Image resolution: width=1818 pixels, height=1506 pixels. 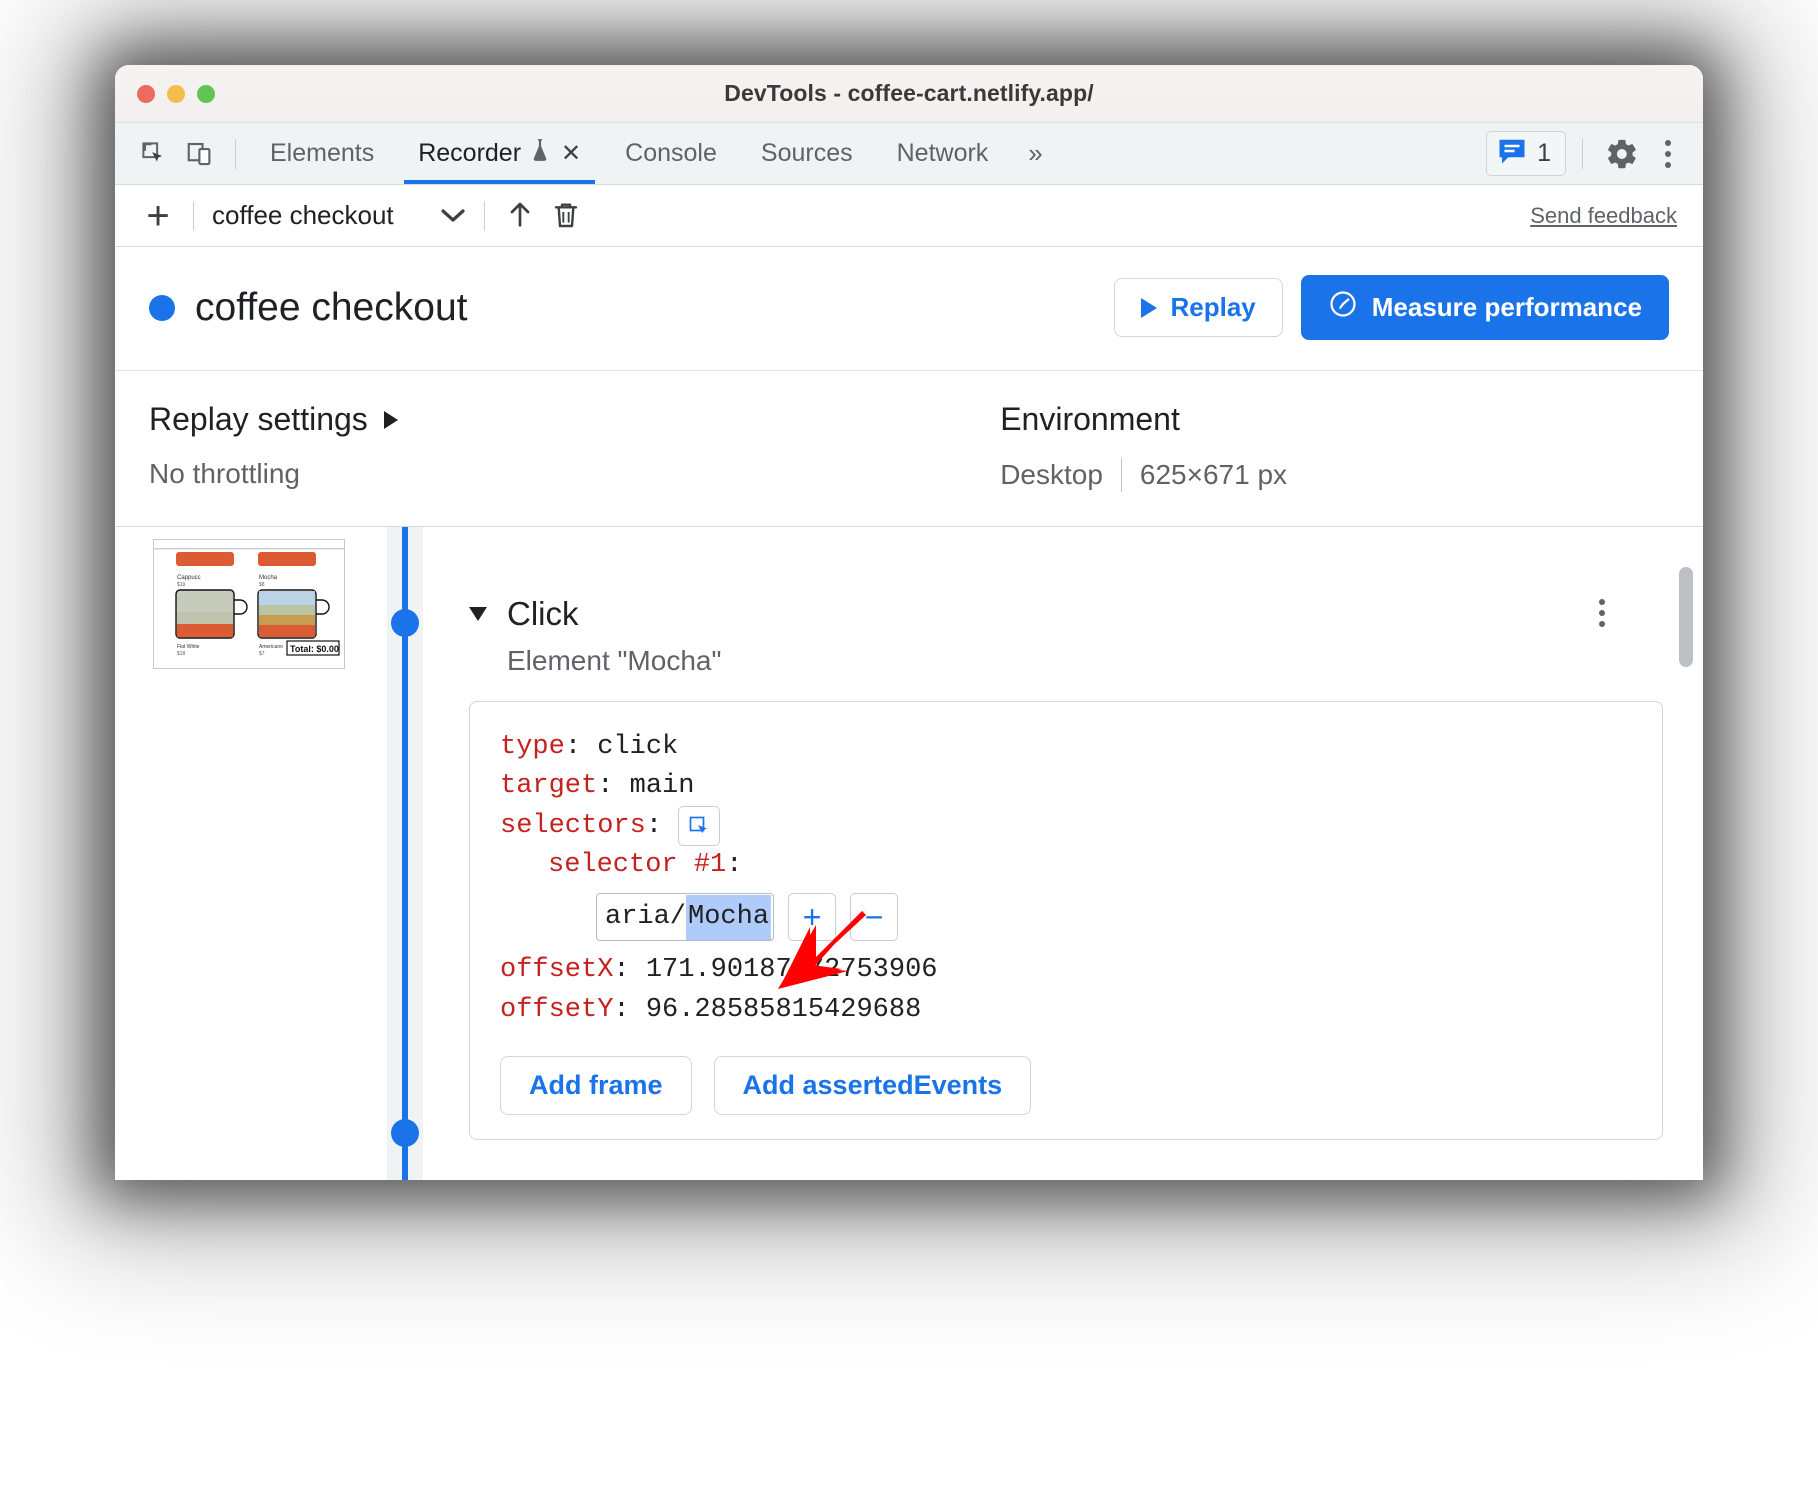 What do you see at coordinates (520, 216) in the screenshot?
I see `export-upload-icon` at bounding box center [520, 216].